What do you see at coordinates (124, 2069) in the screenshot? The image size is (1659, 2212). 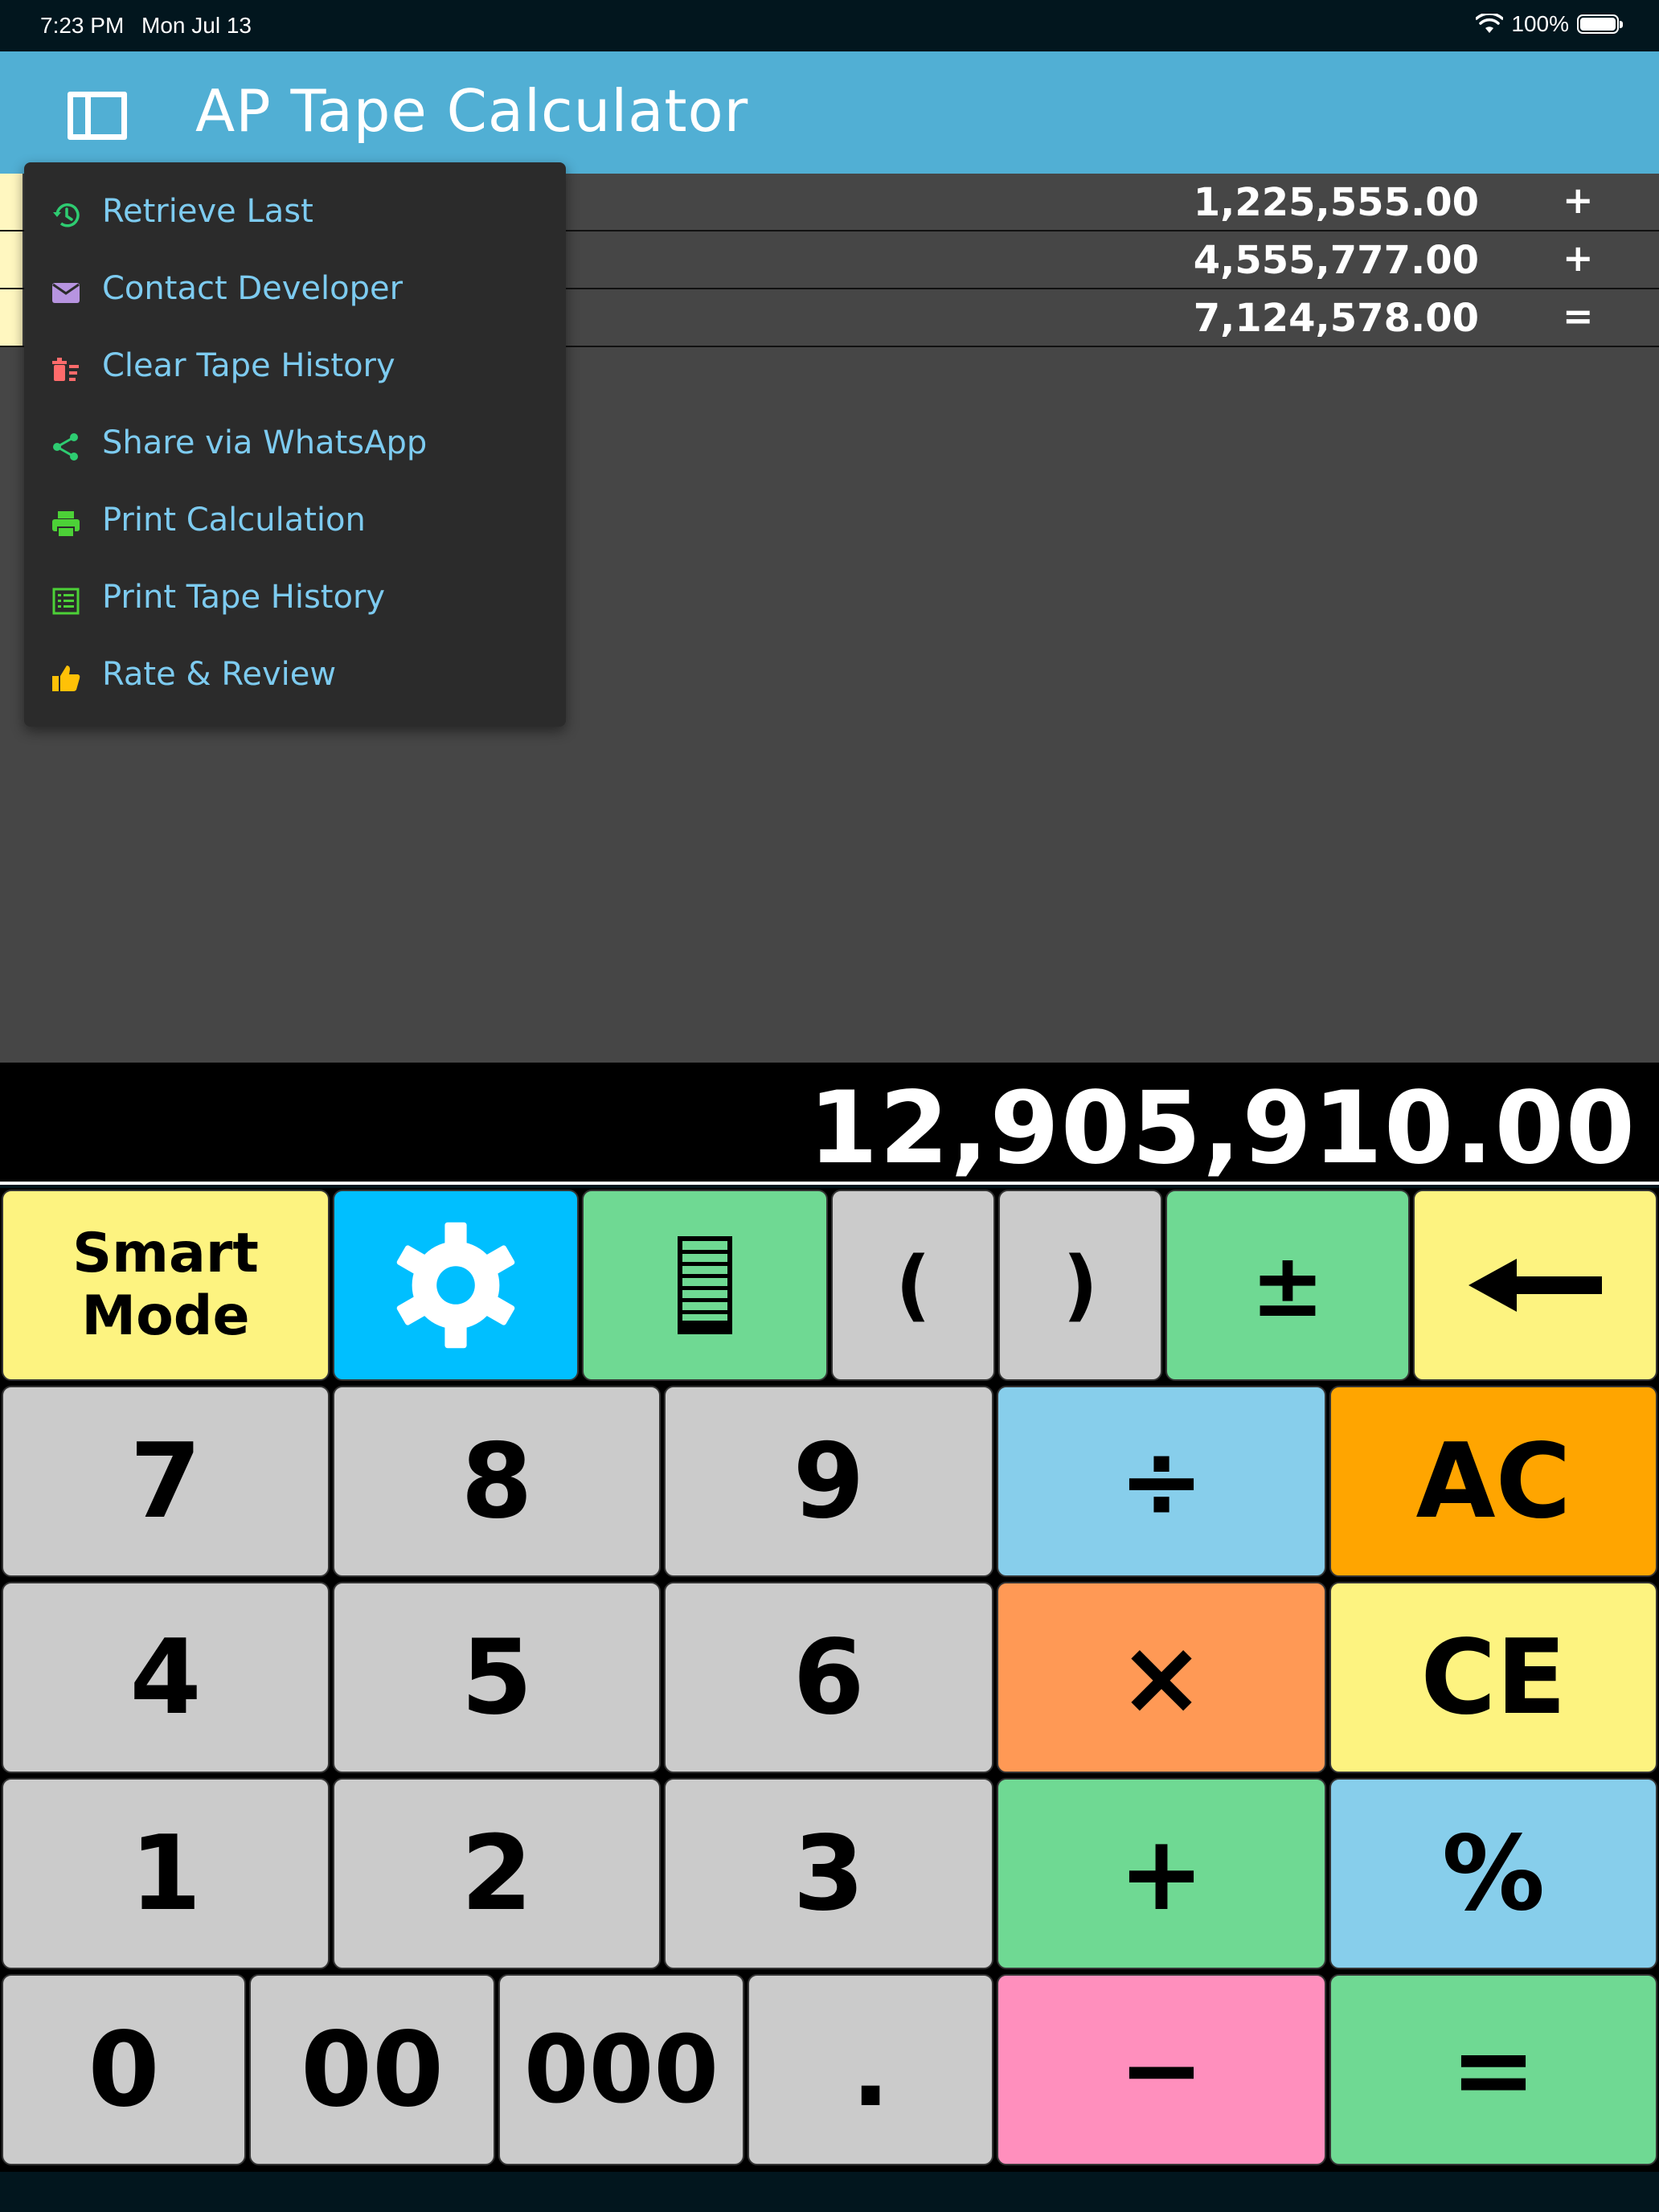 I see `digit-0-button: 0` at bounding box center [124, 2069].